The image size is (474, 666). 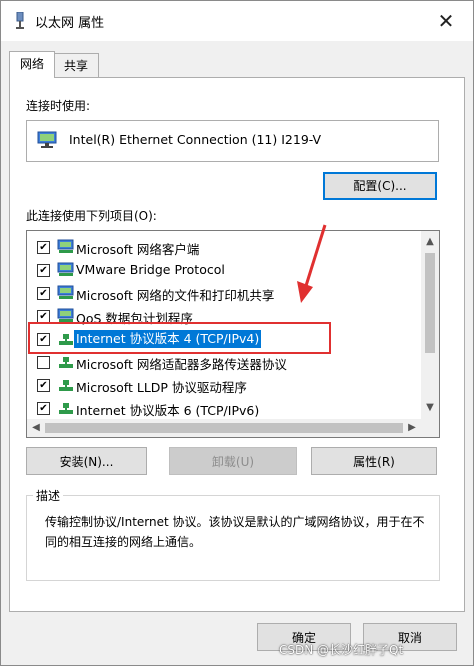 I want to click on items-label: 此连接使用下列项目(O):, so click(x=91, y=216).